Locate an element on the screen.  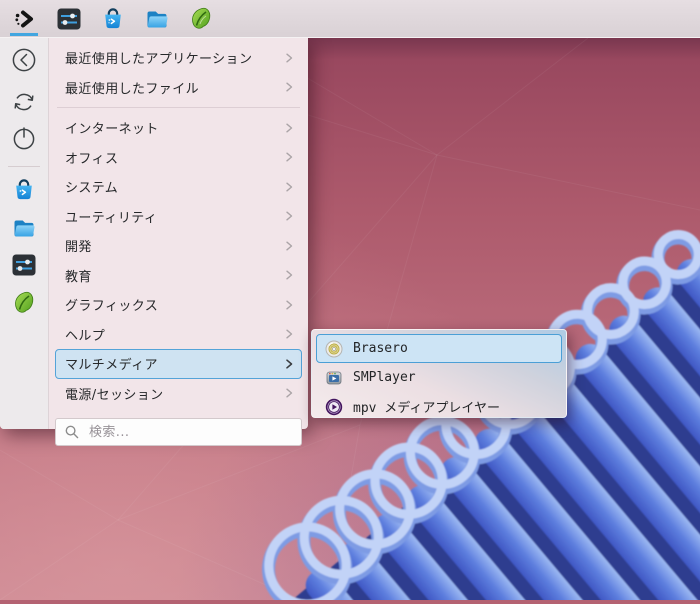
search-box is located at coordinates (178, 432).